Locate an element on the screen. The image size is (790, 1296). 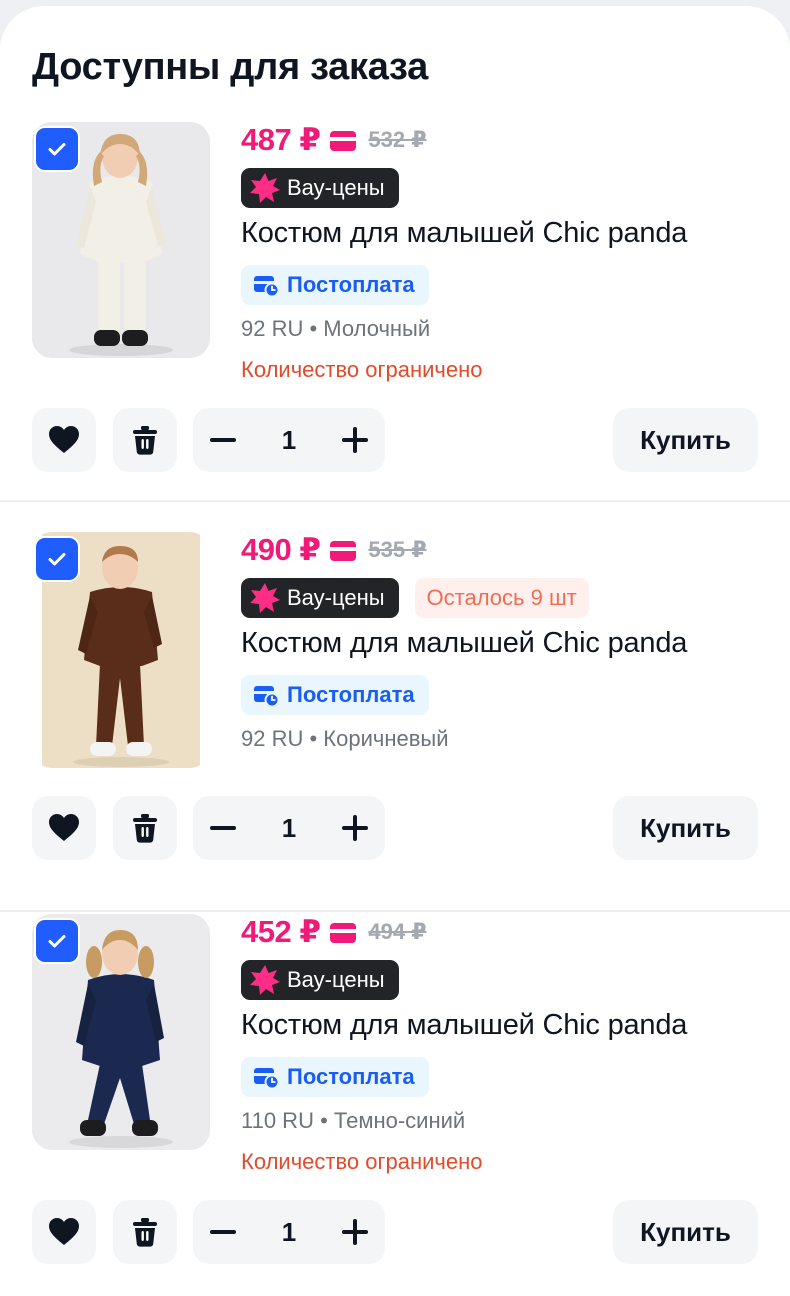
price-row: 487 ₽ 532 ₽ is located at coordinates (334, 140).